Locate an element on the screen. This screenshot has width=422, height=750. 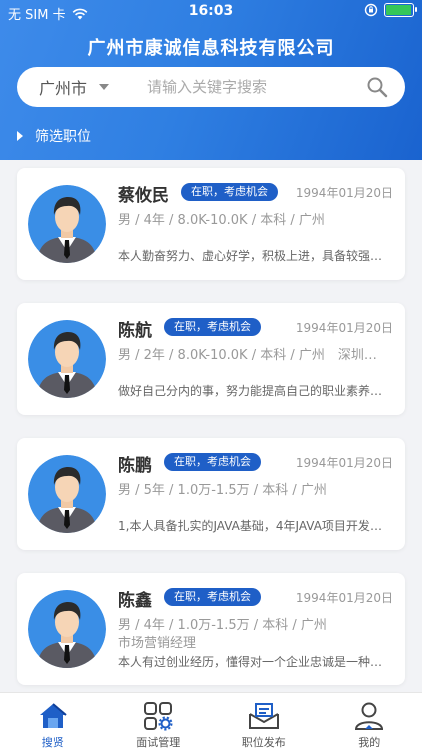
tab-bar: 搜贤 面试管理 职位发布 我的 is located at coordinates (211, 721).